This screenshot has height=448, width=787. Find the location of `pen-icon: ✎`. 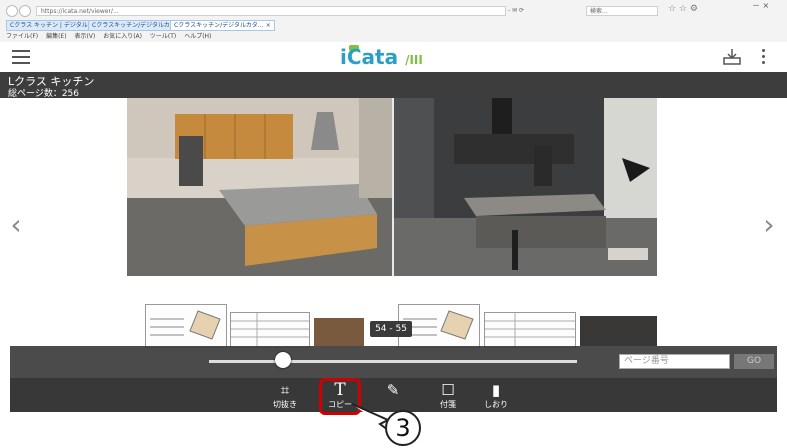

pen-icon: ✎ is located at coordinates (393, 390).